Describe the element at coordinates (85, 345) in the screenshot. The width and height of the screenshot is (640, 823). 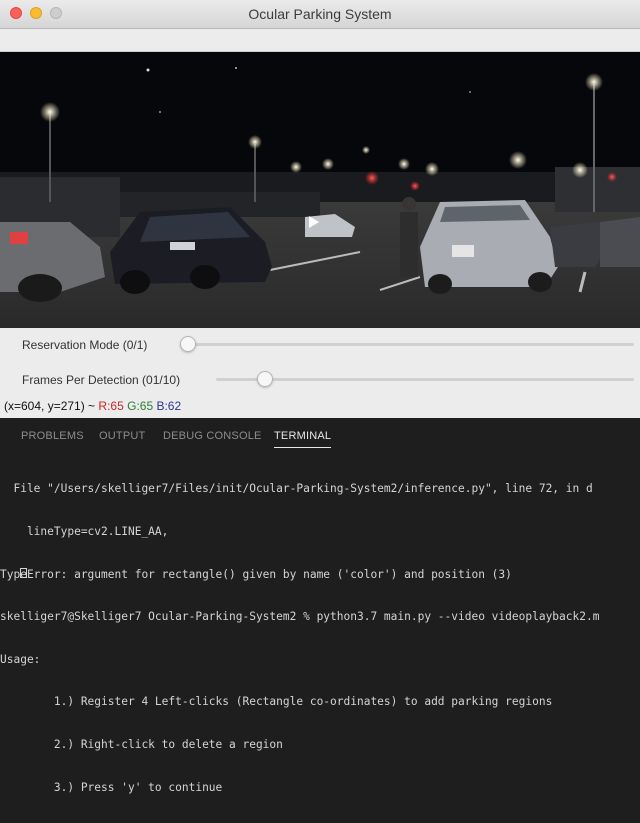
I see `reservation-mode-label: Reservation Mode (0/1)` at that location.